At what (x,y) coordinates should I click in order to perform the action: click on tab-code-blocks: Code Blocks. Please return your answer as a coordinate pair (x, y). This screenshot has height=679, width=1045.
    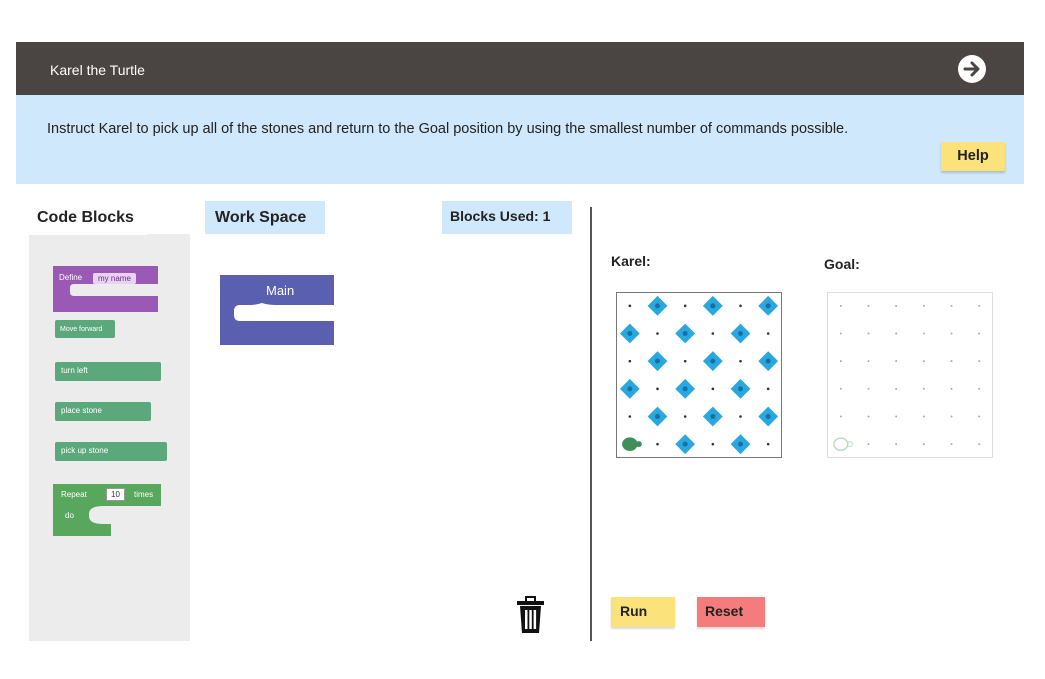
    Looking at the image, I should click on (88, 218).